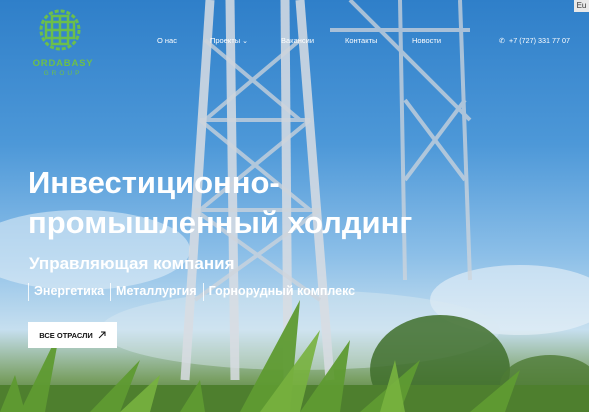  What do you see at coordinates (63, 63) in the screenshot?
I see `logo-brand-text: ORDABASY` at bounding box center [63, 63].